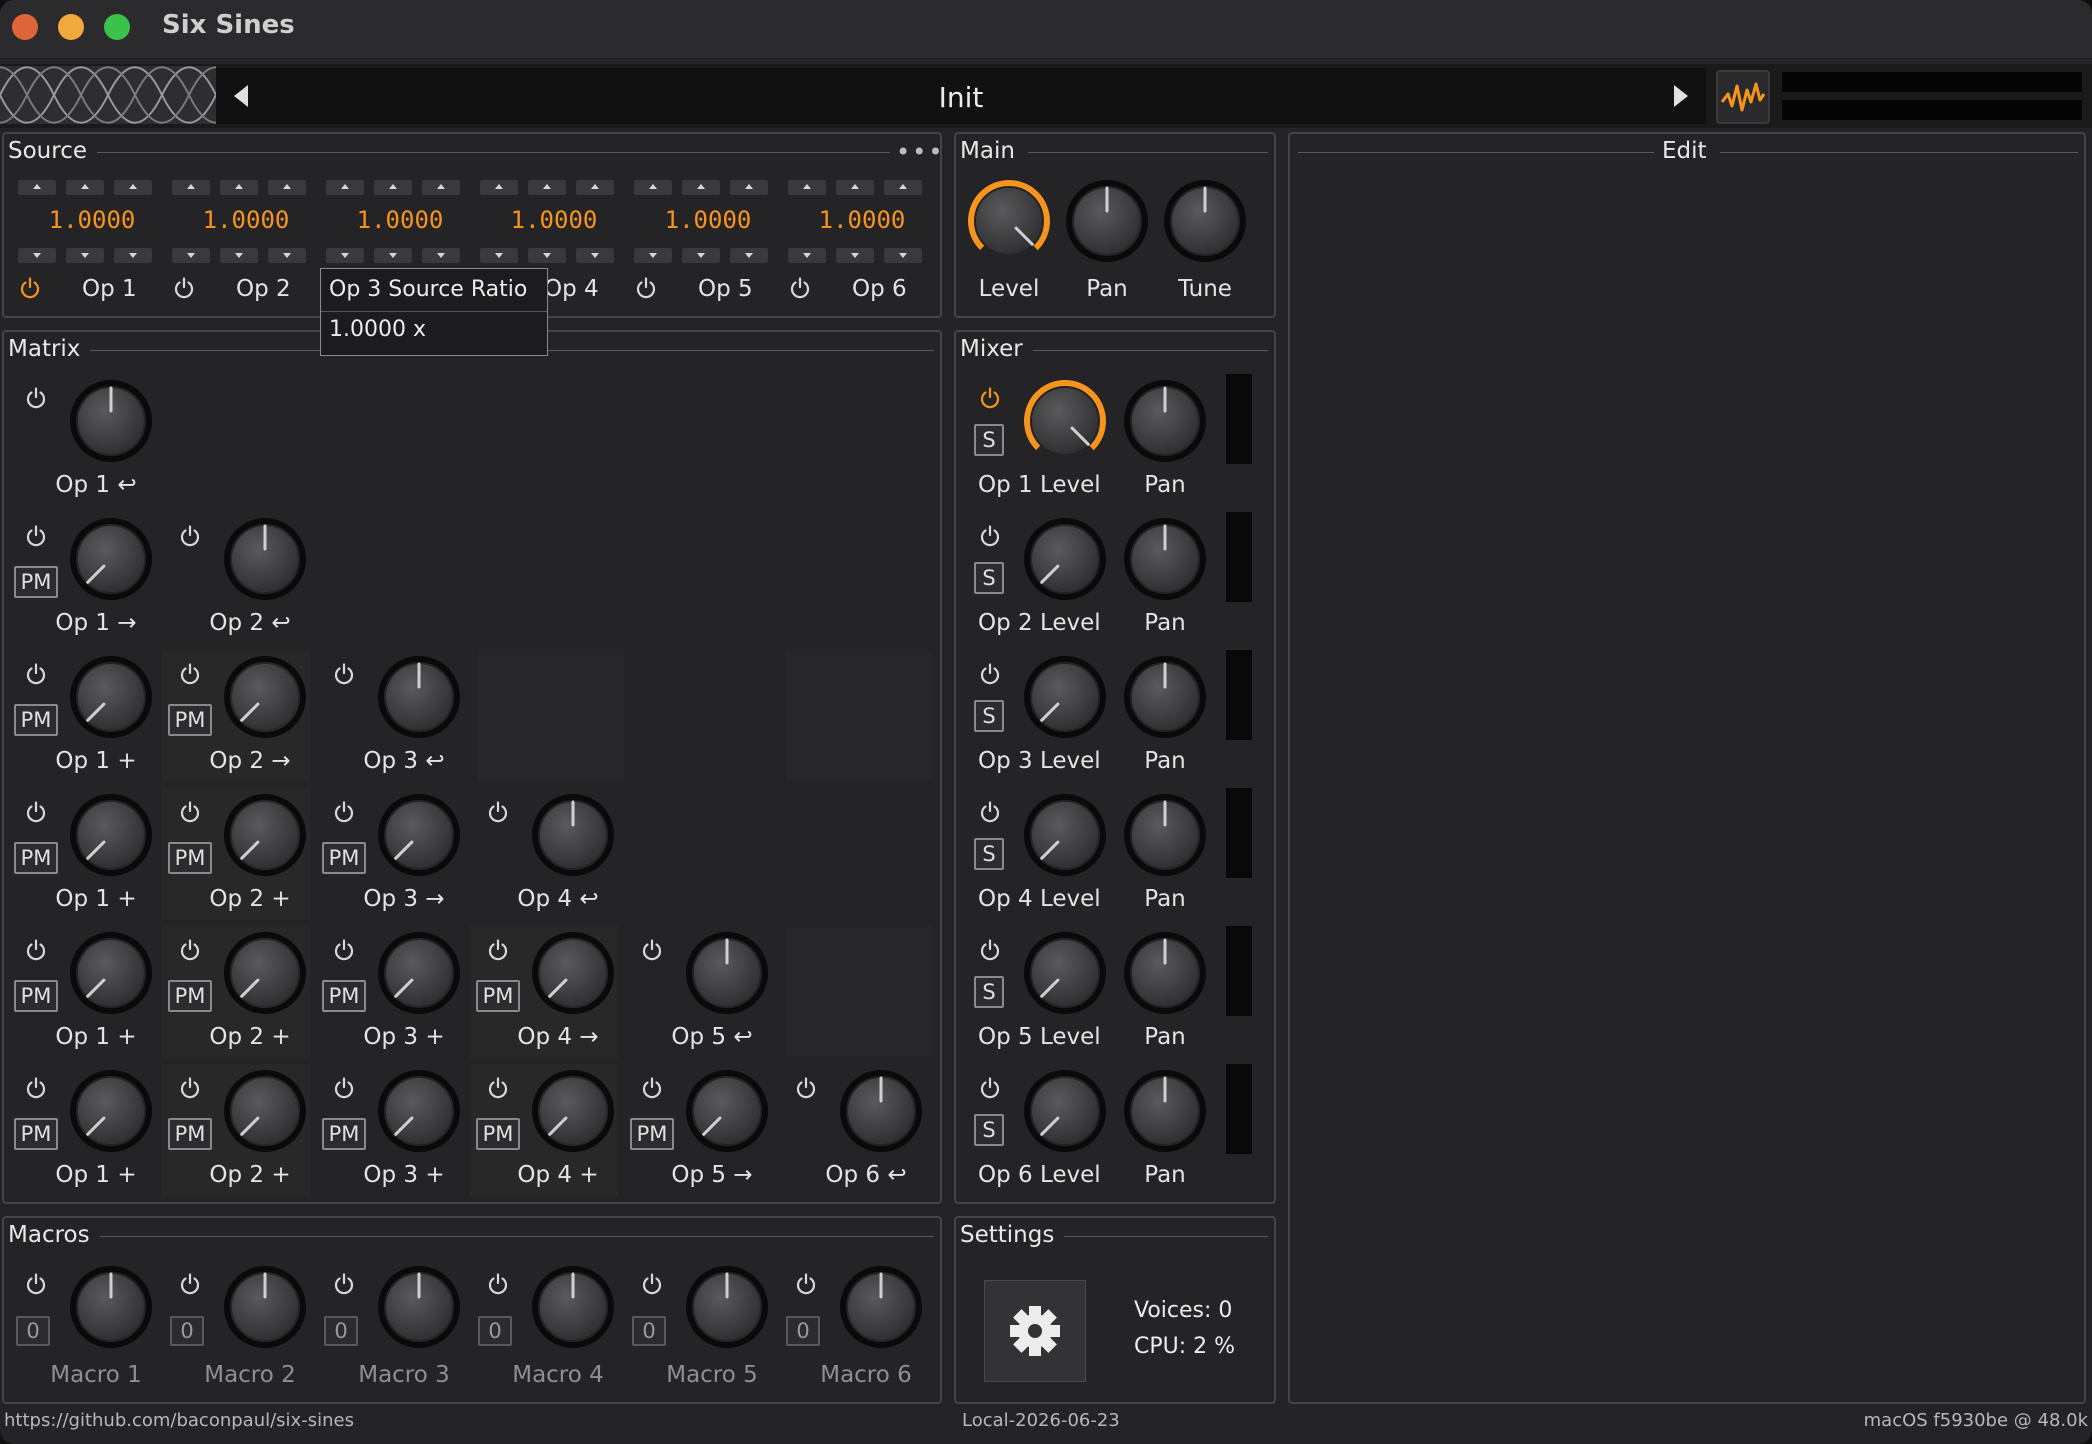 Image resolution: width=2092 pixels, height=1444 pixels. I want to click on main-tune-knob, so click(1205, 221).